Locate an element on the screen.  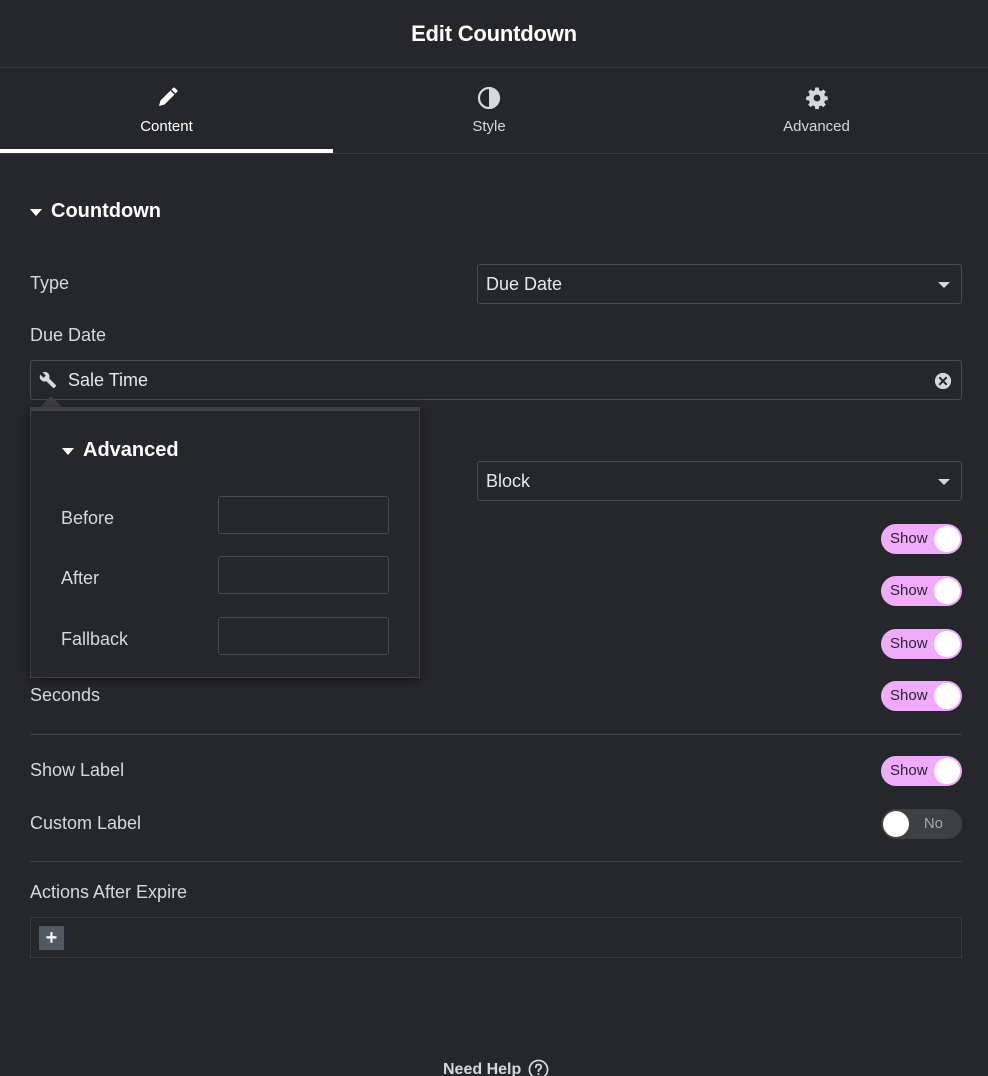
type-select: Due Date is located at coordinates (719, 284).